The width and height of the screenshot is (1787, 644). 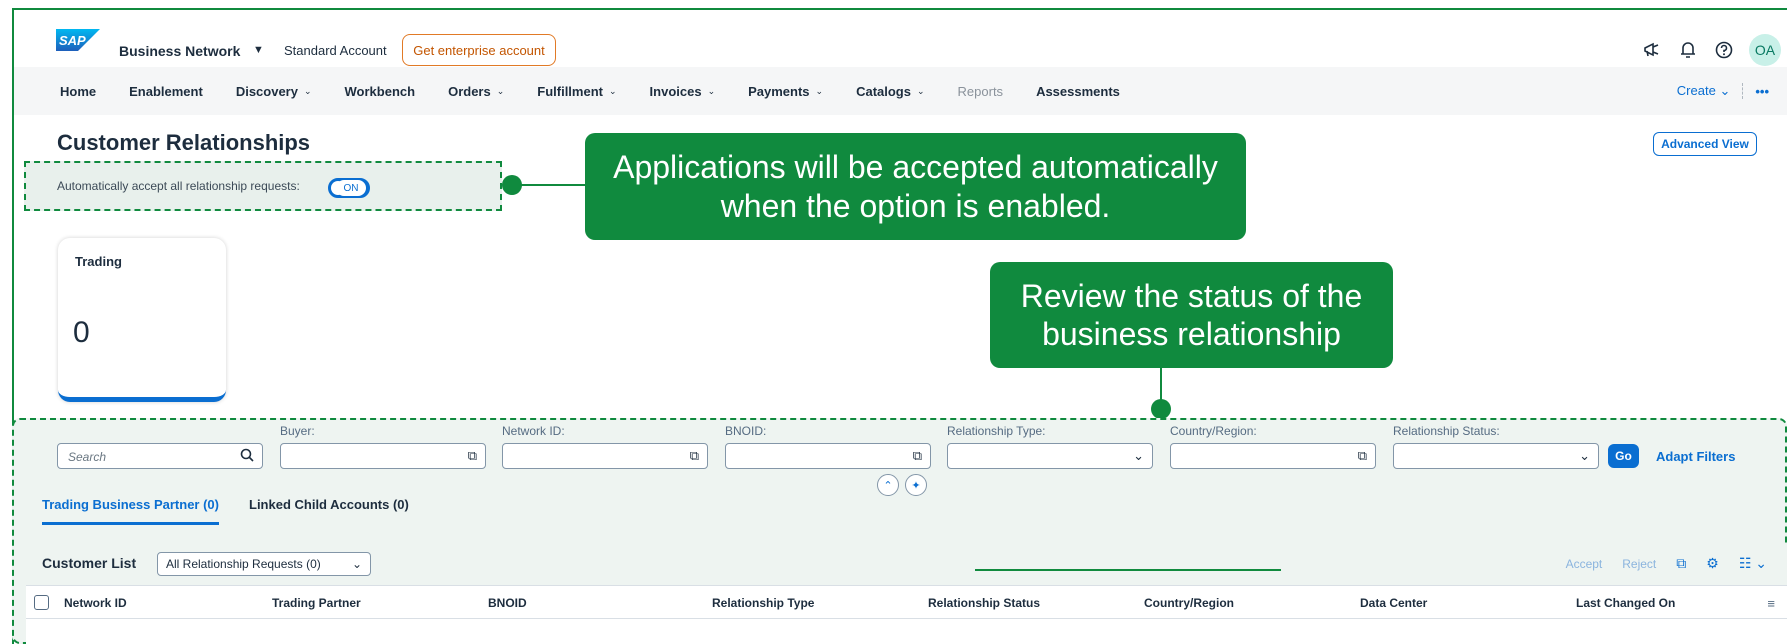 I want to click on export-icon: ☷ ⌄, so click(x=1753, y=563).